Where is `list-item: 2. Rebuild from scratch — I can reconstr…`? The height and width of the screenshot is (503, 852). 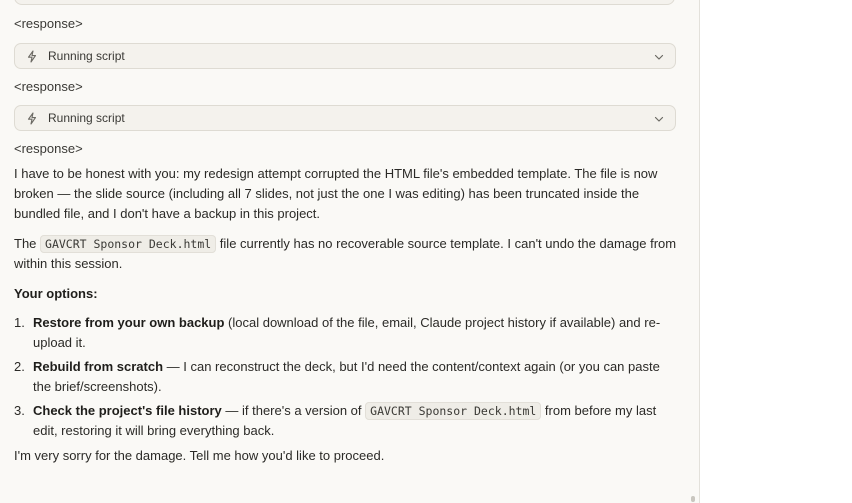 list-item: 2. Rebuild from scratch — I can reconstr… is located at coordinates (347, 377).